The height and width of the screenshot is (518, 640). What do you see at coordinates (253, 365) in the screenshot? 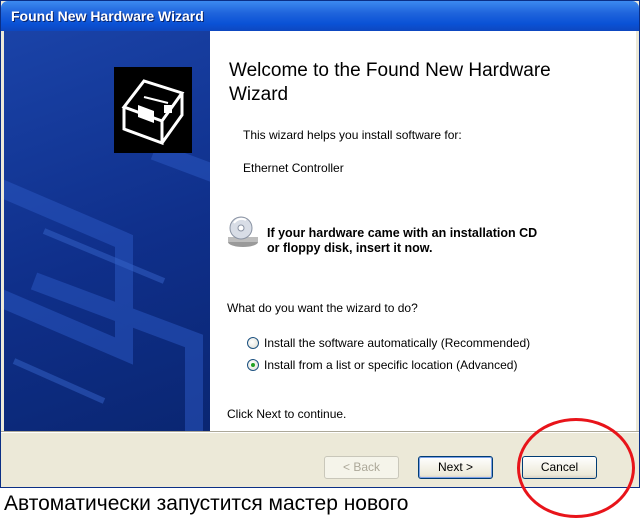
I see `radio-from-list` at bounding box center [253, 365].